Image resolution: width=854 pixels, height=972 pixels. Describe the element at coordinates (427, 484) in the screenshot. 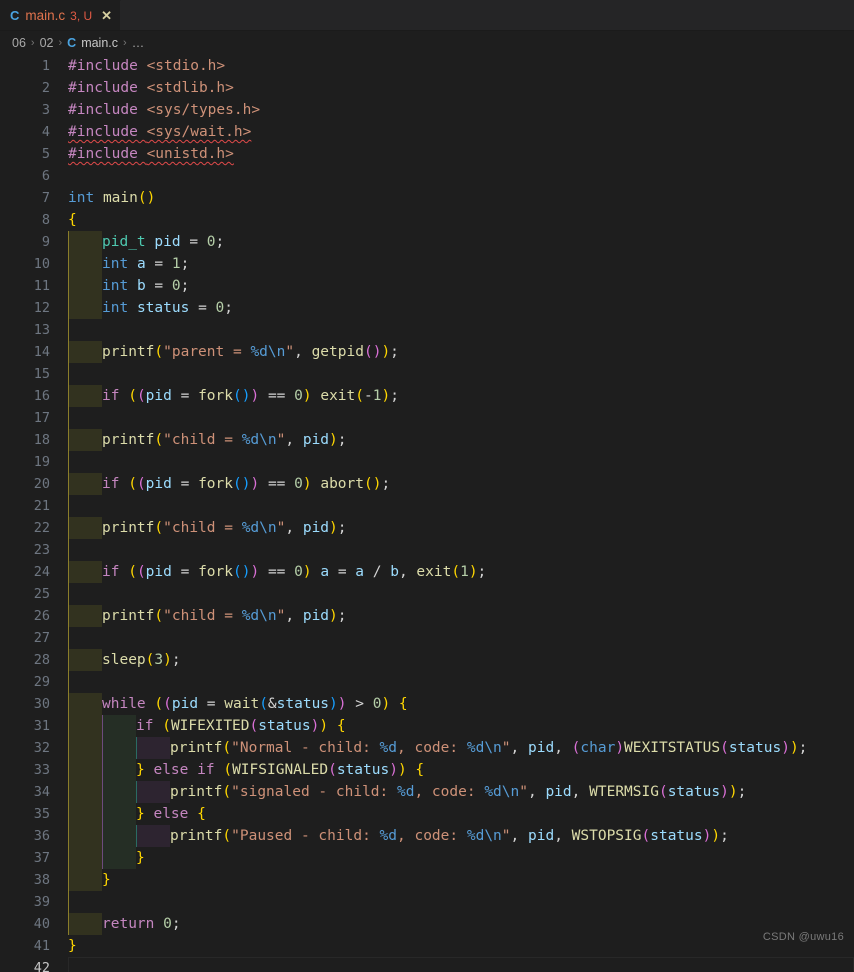

I see `code-line: 20 if ((pid = fork()) == 0) abort();` at that location.